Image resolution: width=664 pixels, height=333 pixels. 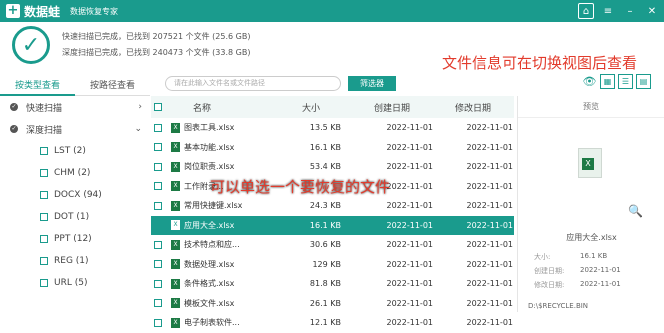 I want to click on col-size: 大小, so click(x=316, y=107).